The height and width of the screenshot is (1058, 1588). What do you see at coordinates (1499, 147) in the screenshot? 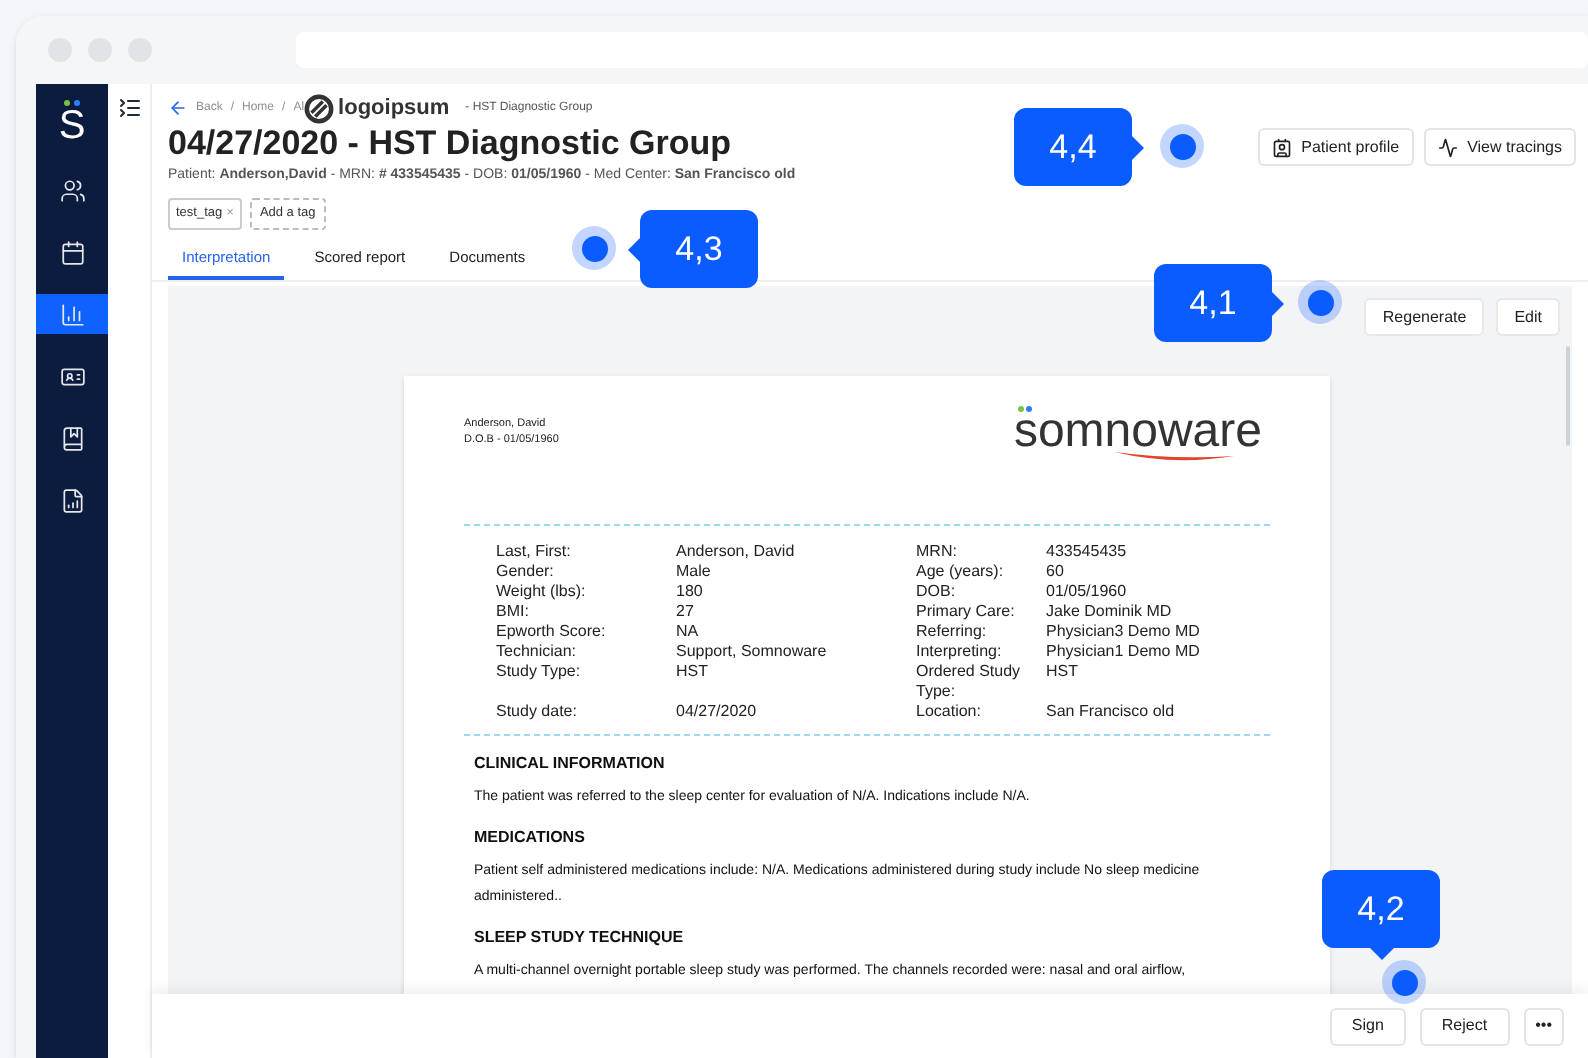
I see `header-button: View tracings` at bounding box center [1499, 147].